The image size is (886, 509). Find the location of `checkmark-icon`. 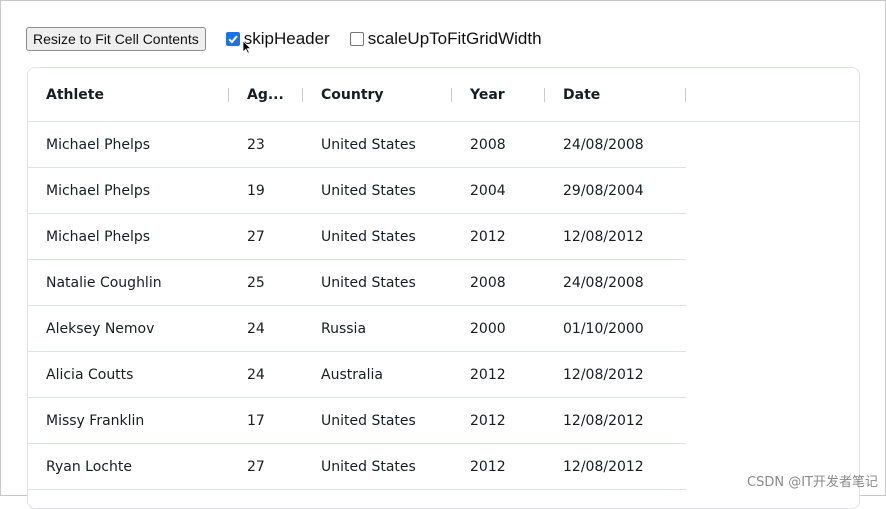

checkmark-icon is located at coordinates (233, 39).